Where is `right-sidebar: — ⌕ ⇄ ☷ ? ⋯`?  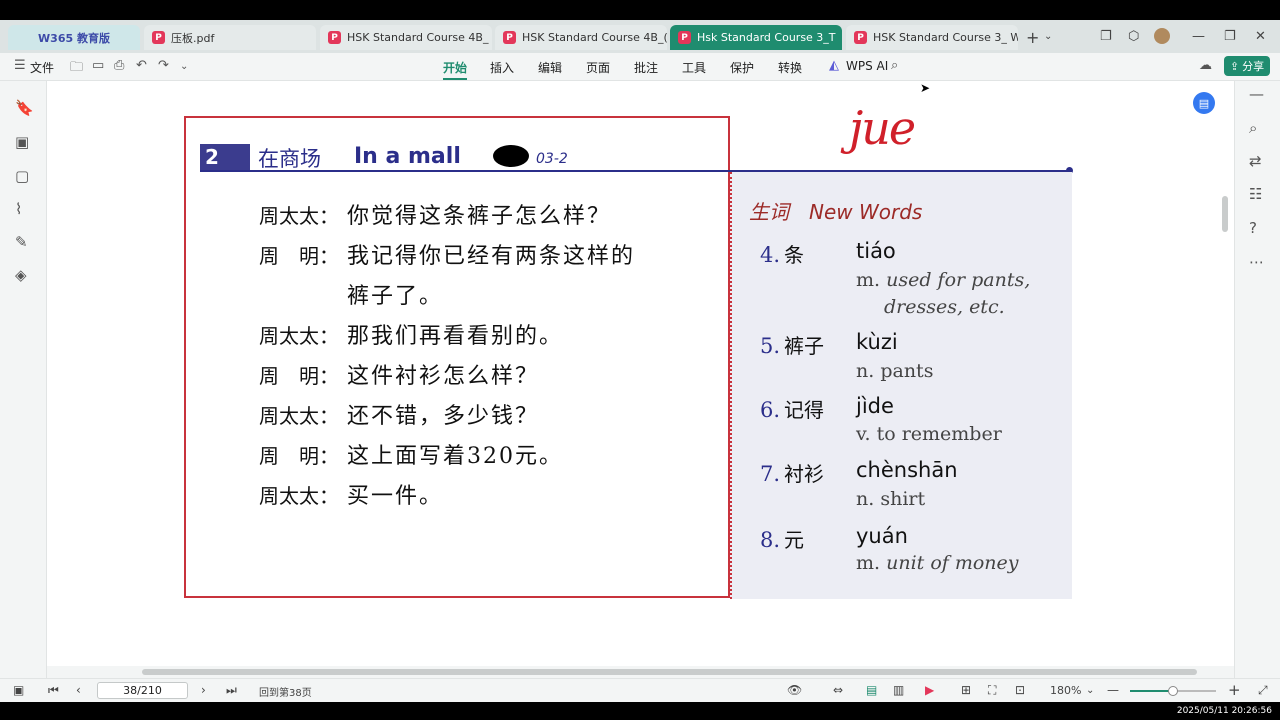
right-sidebar: — ⌕ ⇄ ☷ ? ⋯ is located at coordinates (1257, 379).